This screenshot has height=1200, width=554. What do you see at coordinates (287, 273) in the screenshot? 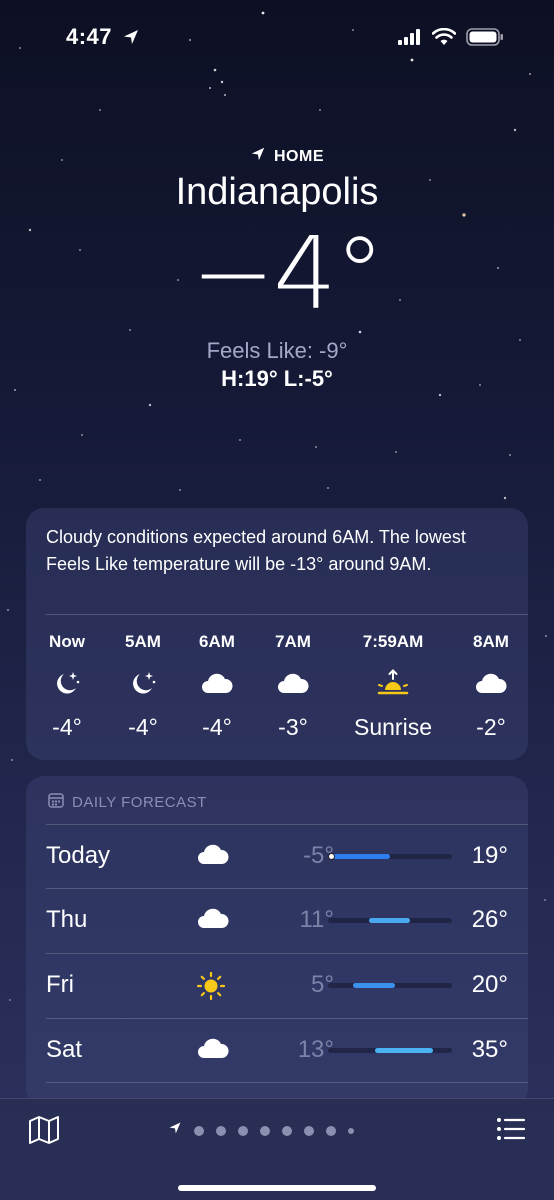
I see `current-temperature: −4°` at bounding box center [287, 273].